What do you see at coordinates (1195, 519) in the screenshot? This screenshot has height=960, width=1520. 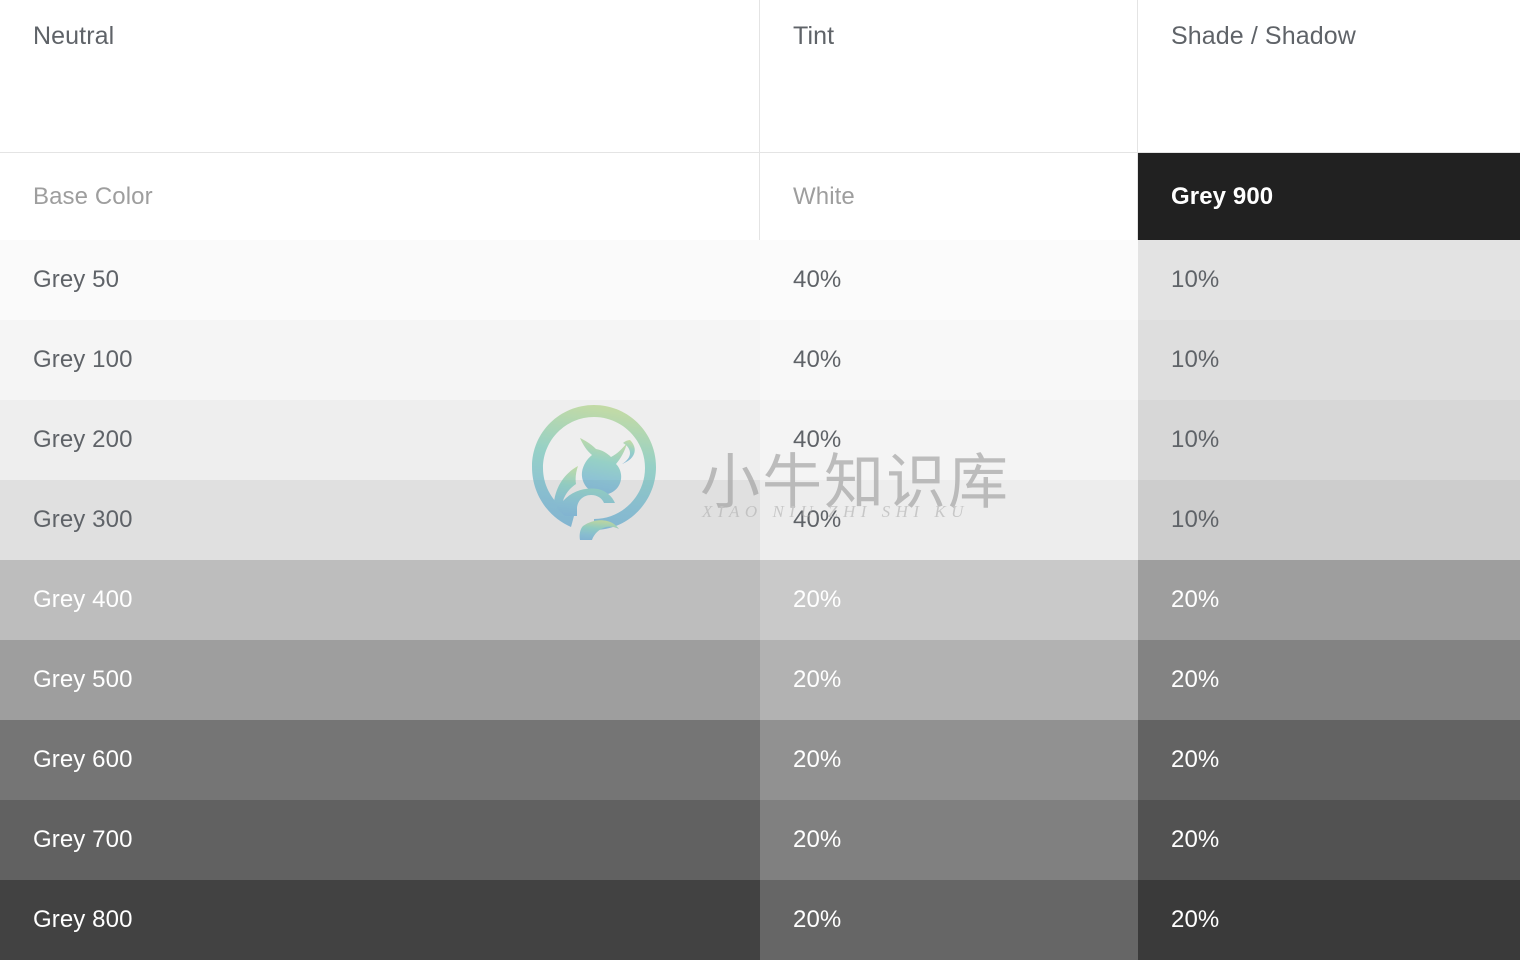 I see `swatch-shade-grey-300-label: 10%` at bounding box center [1195, 519].